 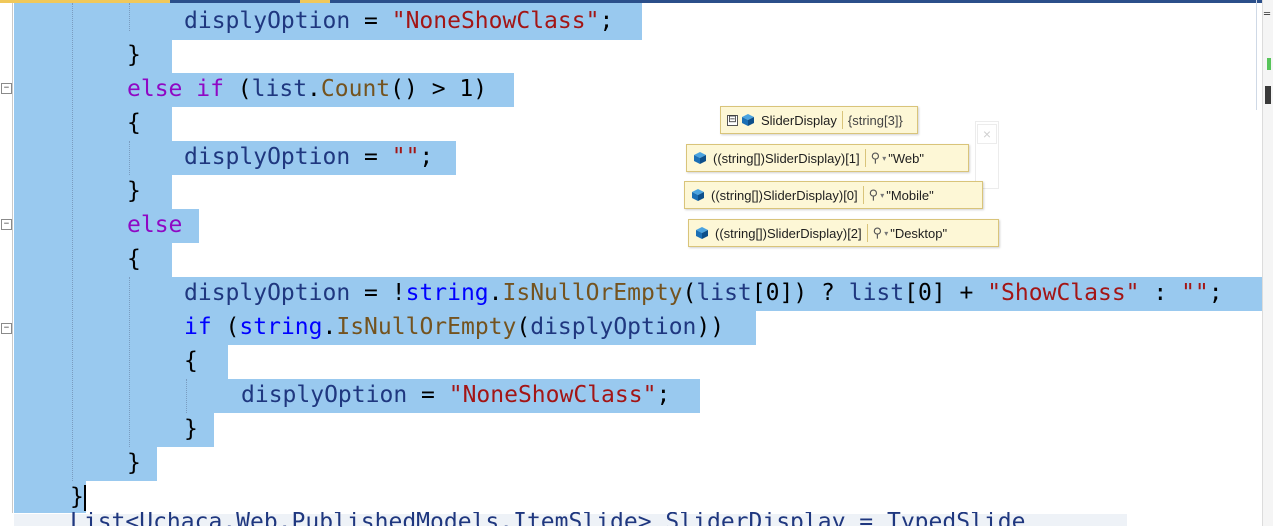 I want to click on text-caret, so click(x=84, y=497).